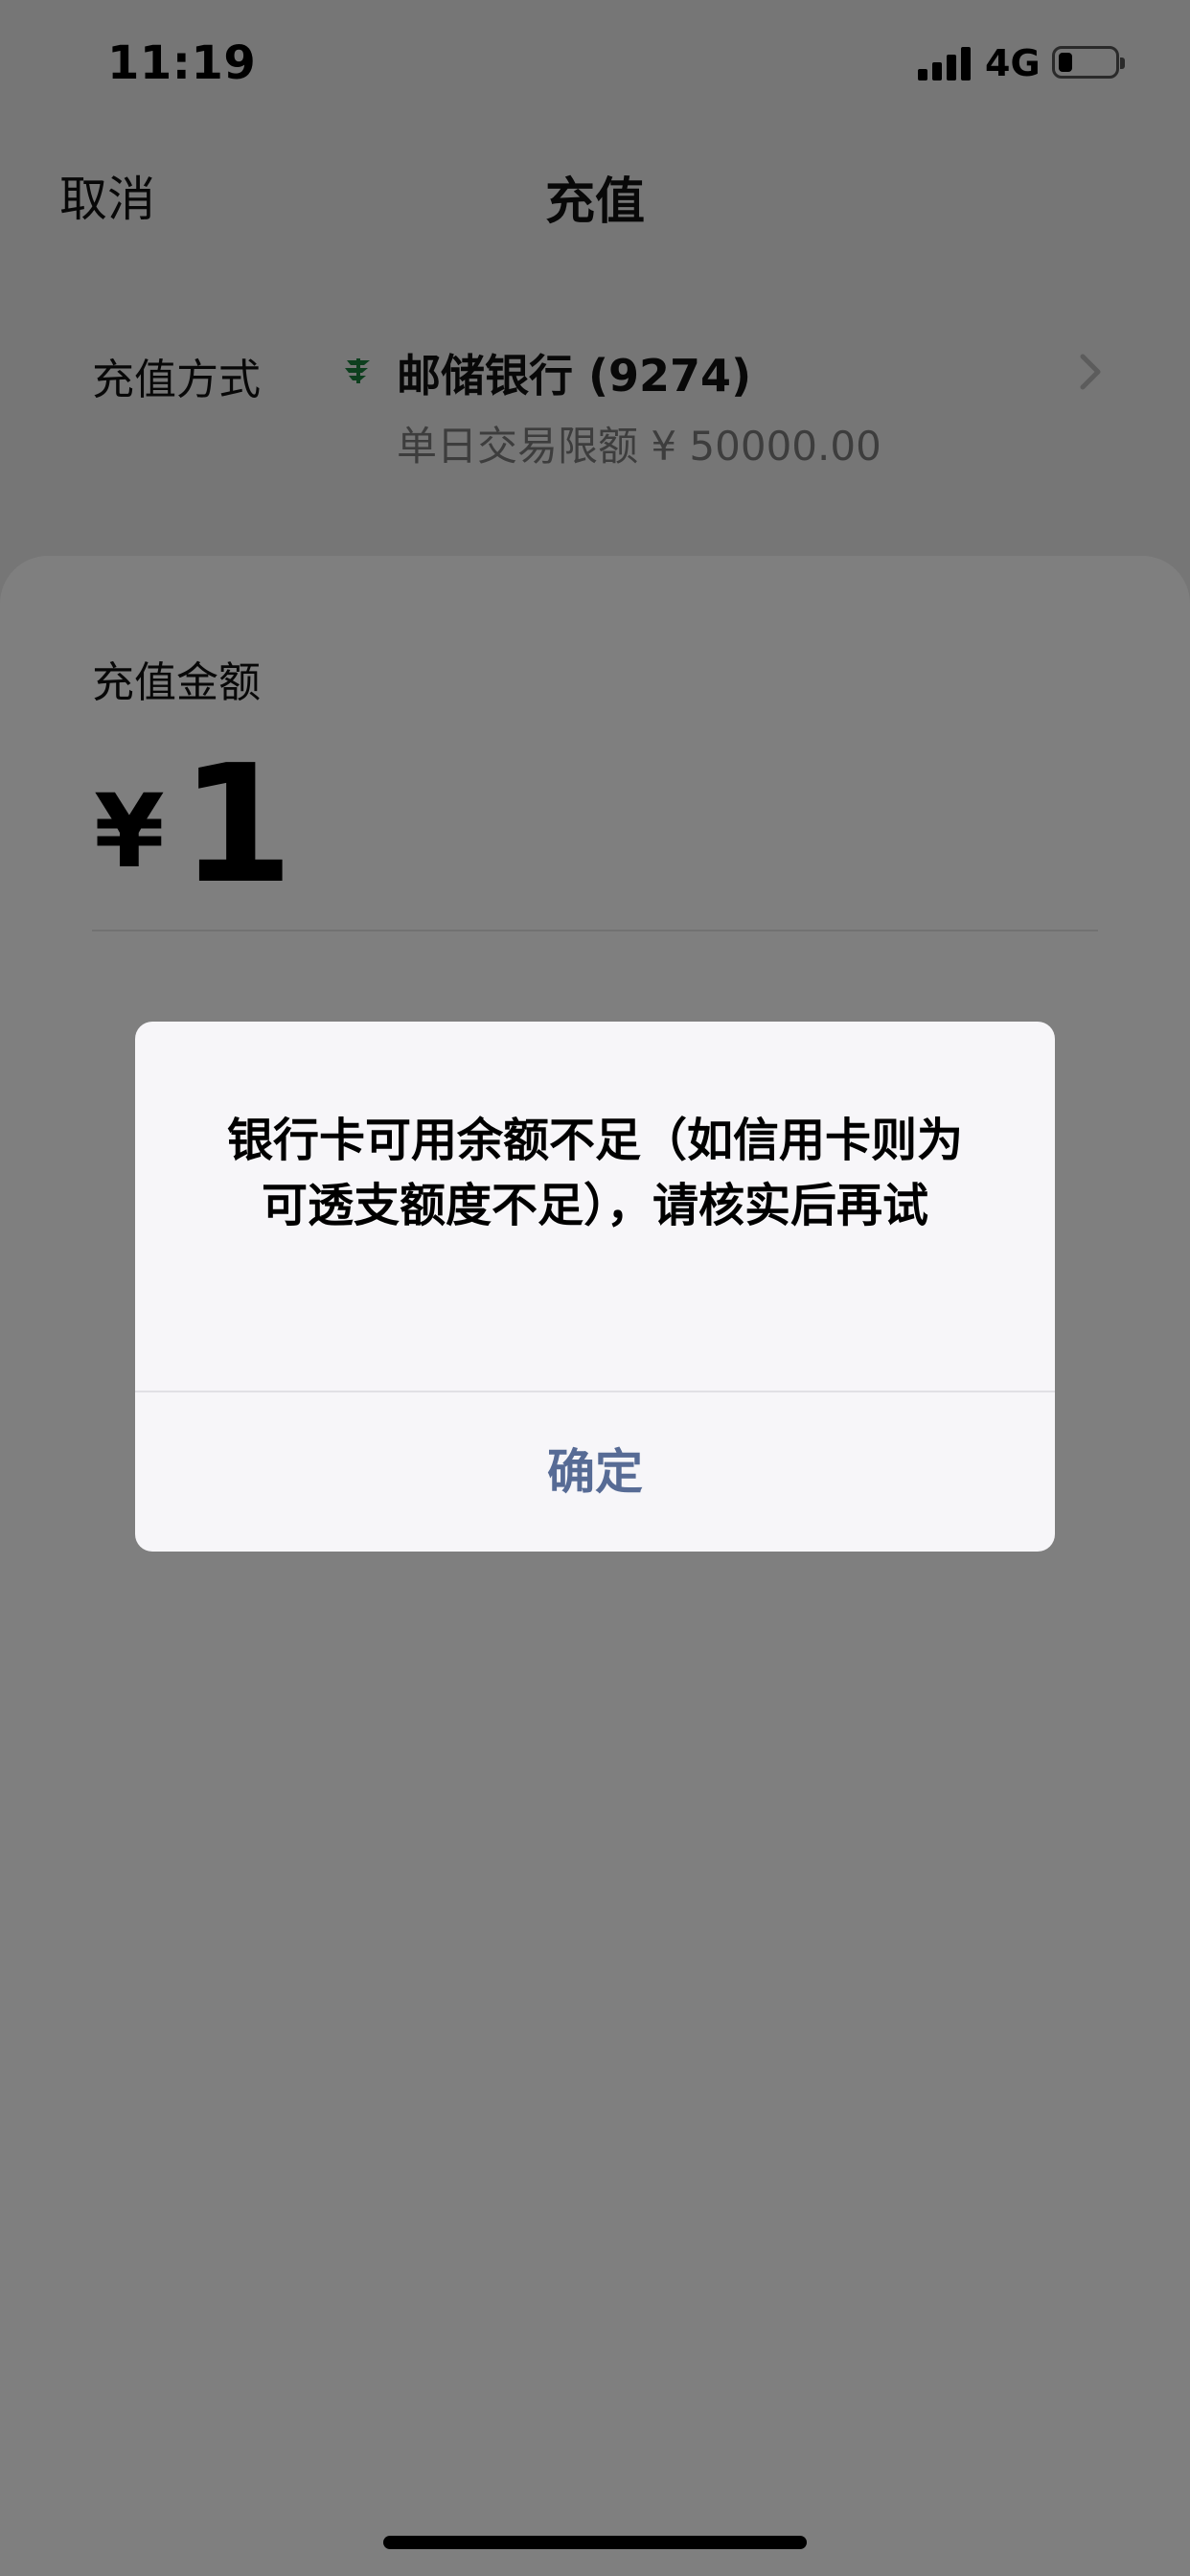 This screenshot has width=1190, height=2576. Describe the element at coordinates (594, 1173) in the screenshot. I see `dialog-message: 银行卡可用余额不足（如信用卡则为可透支额度不足），请核实后再试` at that location.